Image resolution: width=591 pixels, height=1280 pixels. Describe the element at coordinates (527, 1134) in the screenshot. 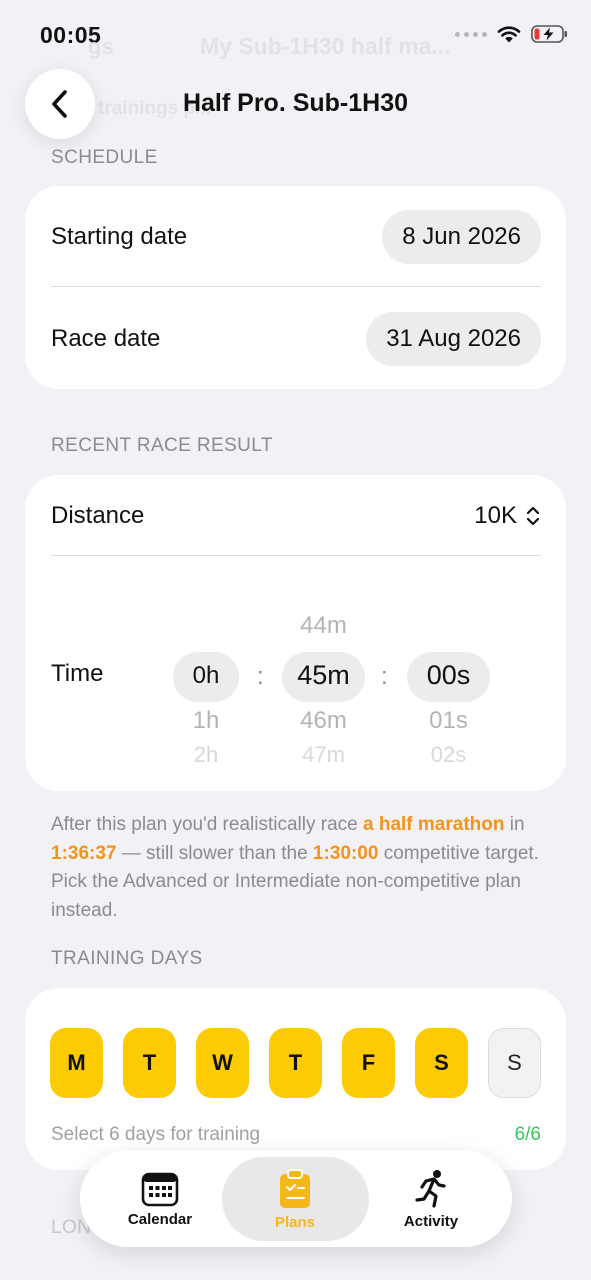

I see `training-days-count: 6/6` at that location.